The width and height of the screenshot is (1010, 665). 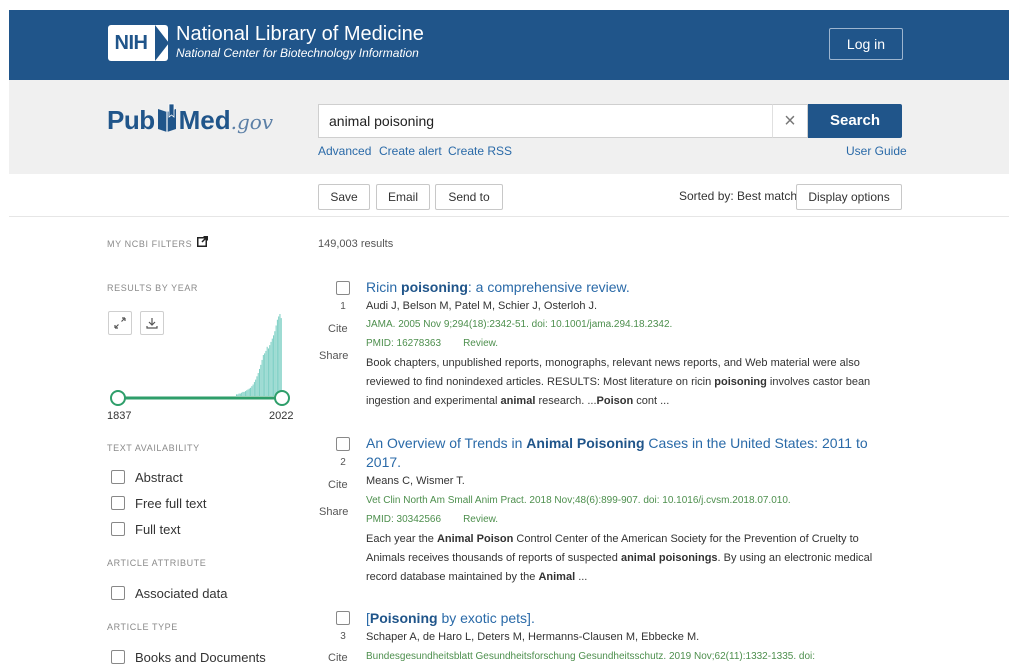 What do you see at coordinates (181, 593) in the screenshot?
I see `associated-data-label: Associated data` at bounding box center [181, 593].